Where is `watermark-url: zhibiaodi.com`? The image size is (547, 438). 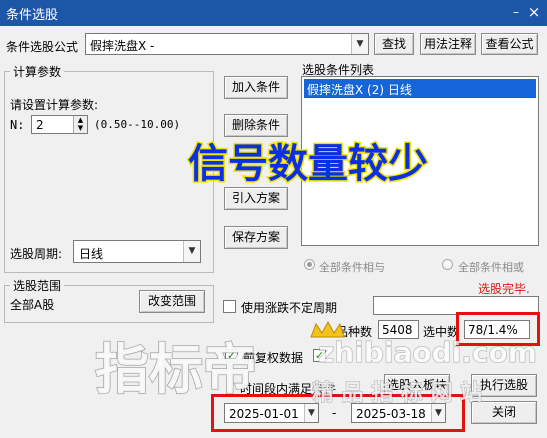 watermark-url: zhibiaodi.com is located at coordinates (427, 352).